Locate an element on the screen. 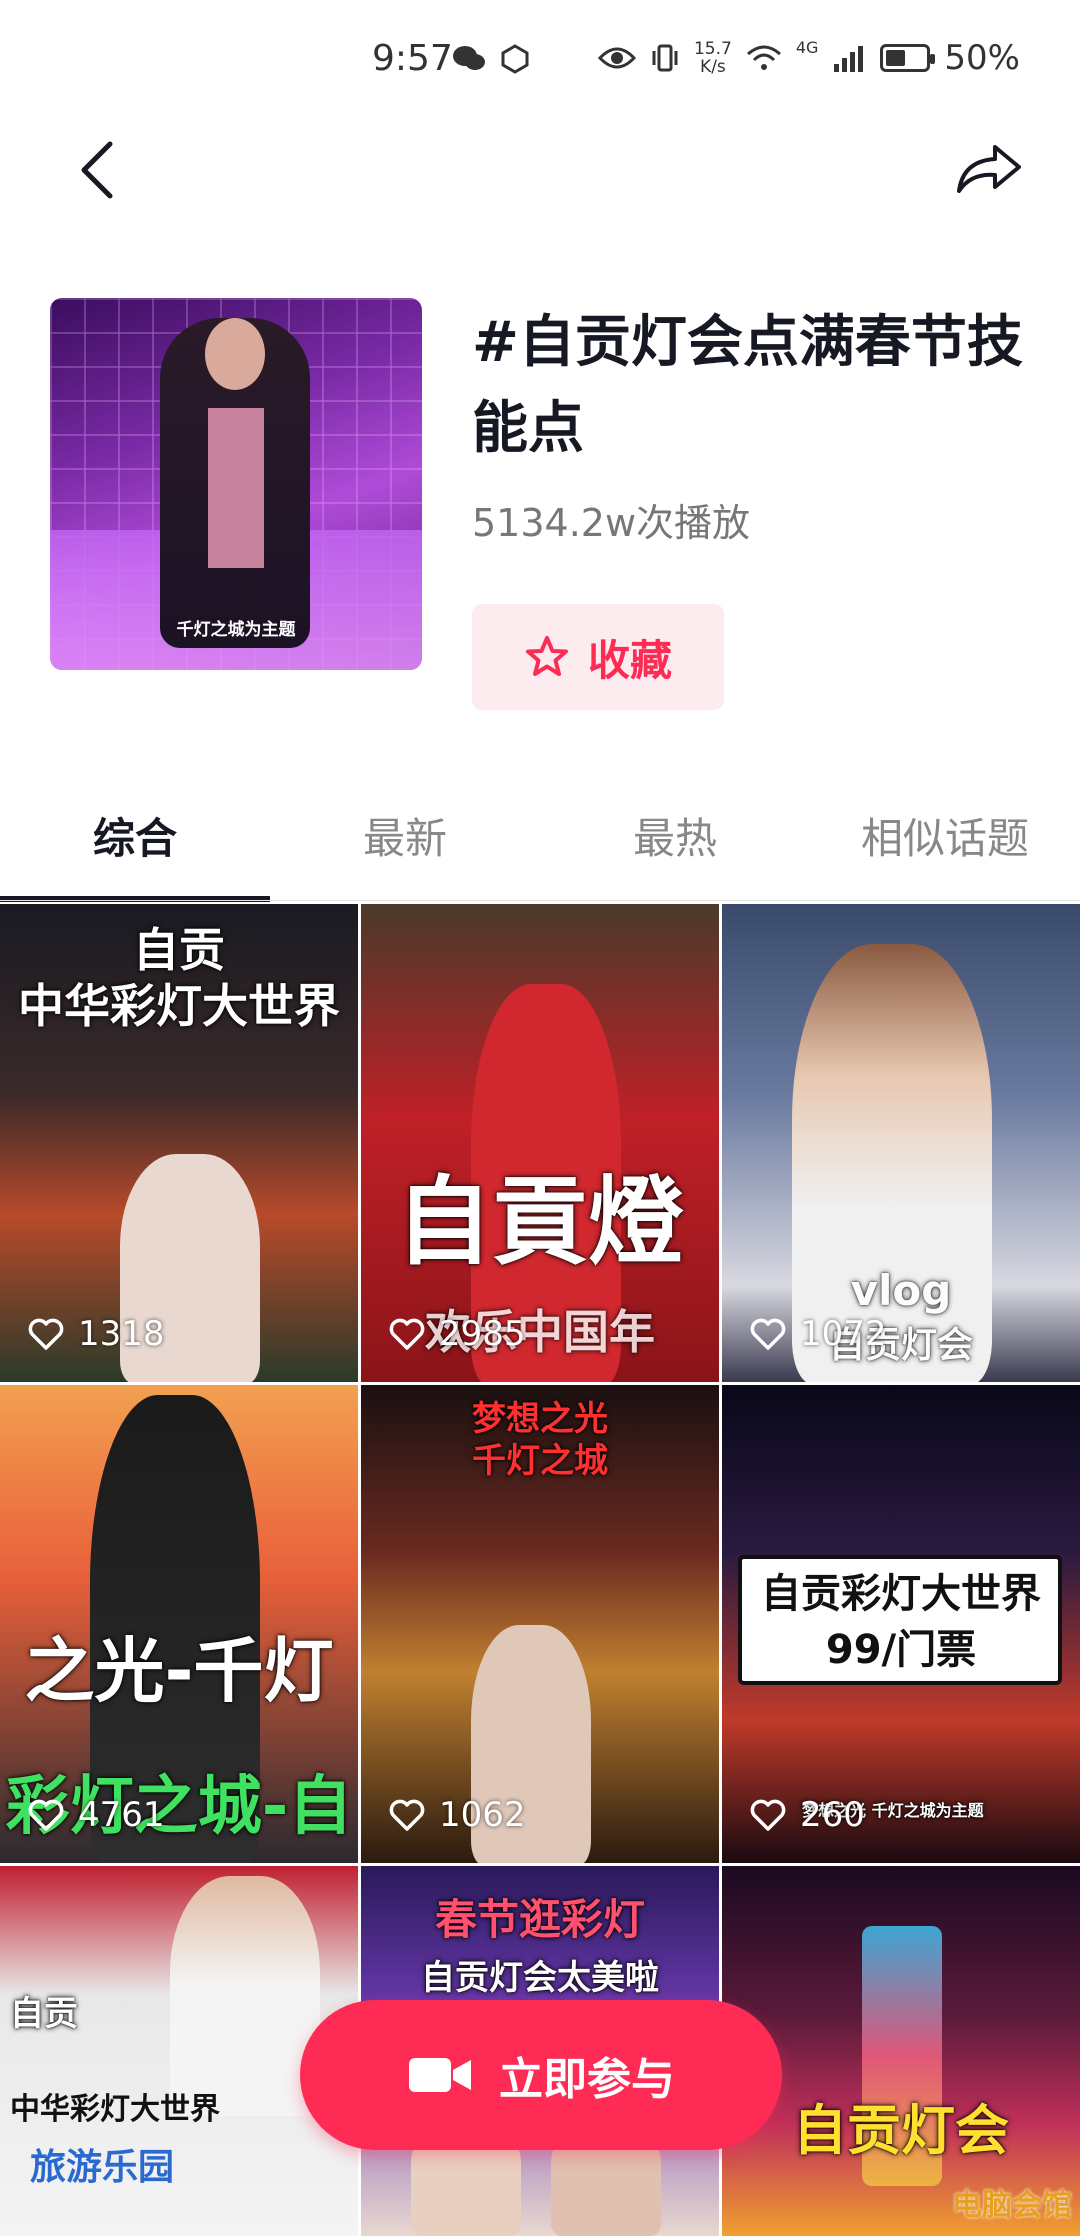 The width and height of the screenshot is (1080, 2236). like-count: 1062 is located at coordinates (457, 1815).